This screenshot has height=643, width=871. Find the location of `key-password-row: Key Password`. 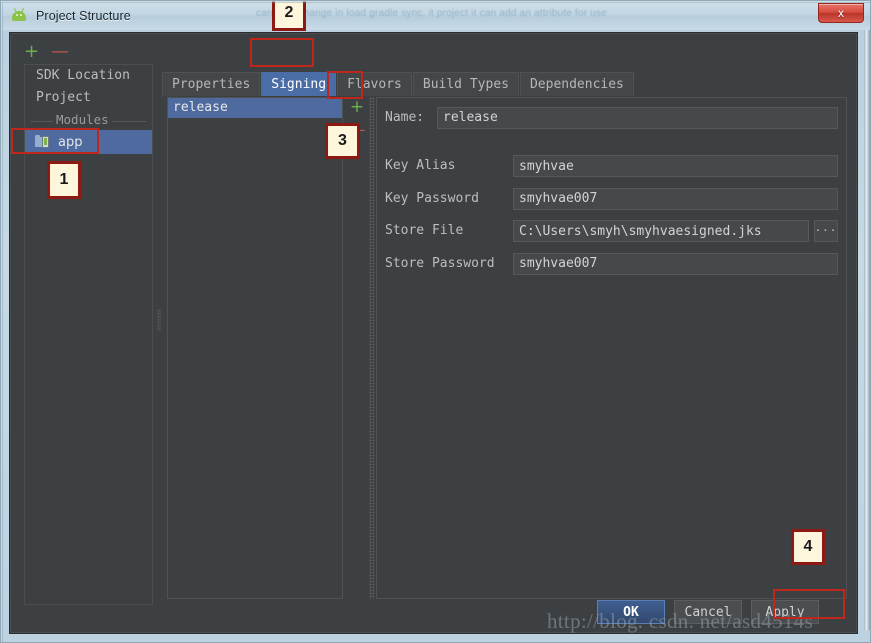

key-password-row: Key Password is located at coordinates (611, 198).